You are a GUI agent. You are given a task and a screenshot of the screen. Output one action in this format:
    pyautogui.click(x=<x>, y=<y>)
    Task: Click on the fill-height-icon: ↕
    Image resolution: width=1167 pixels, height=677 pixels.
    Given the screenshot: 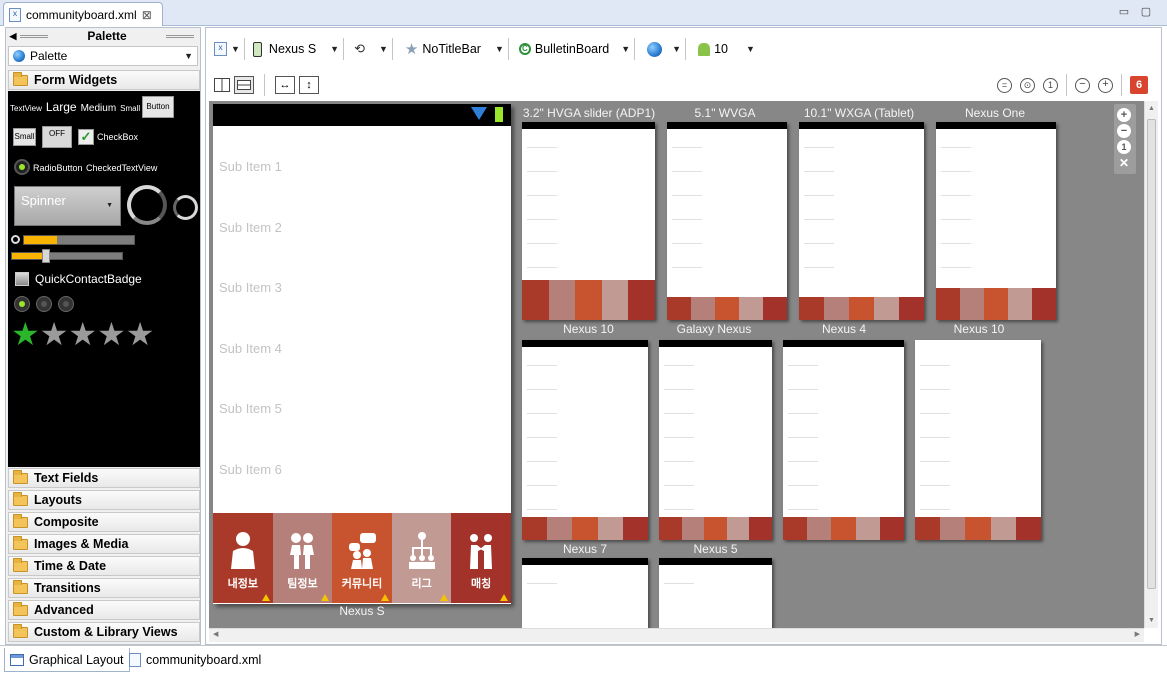 What is the action you would take?
    pyautogui.click(x=309, y=85)
    